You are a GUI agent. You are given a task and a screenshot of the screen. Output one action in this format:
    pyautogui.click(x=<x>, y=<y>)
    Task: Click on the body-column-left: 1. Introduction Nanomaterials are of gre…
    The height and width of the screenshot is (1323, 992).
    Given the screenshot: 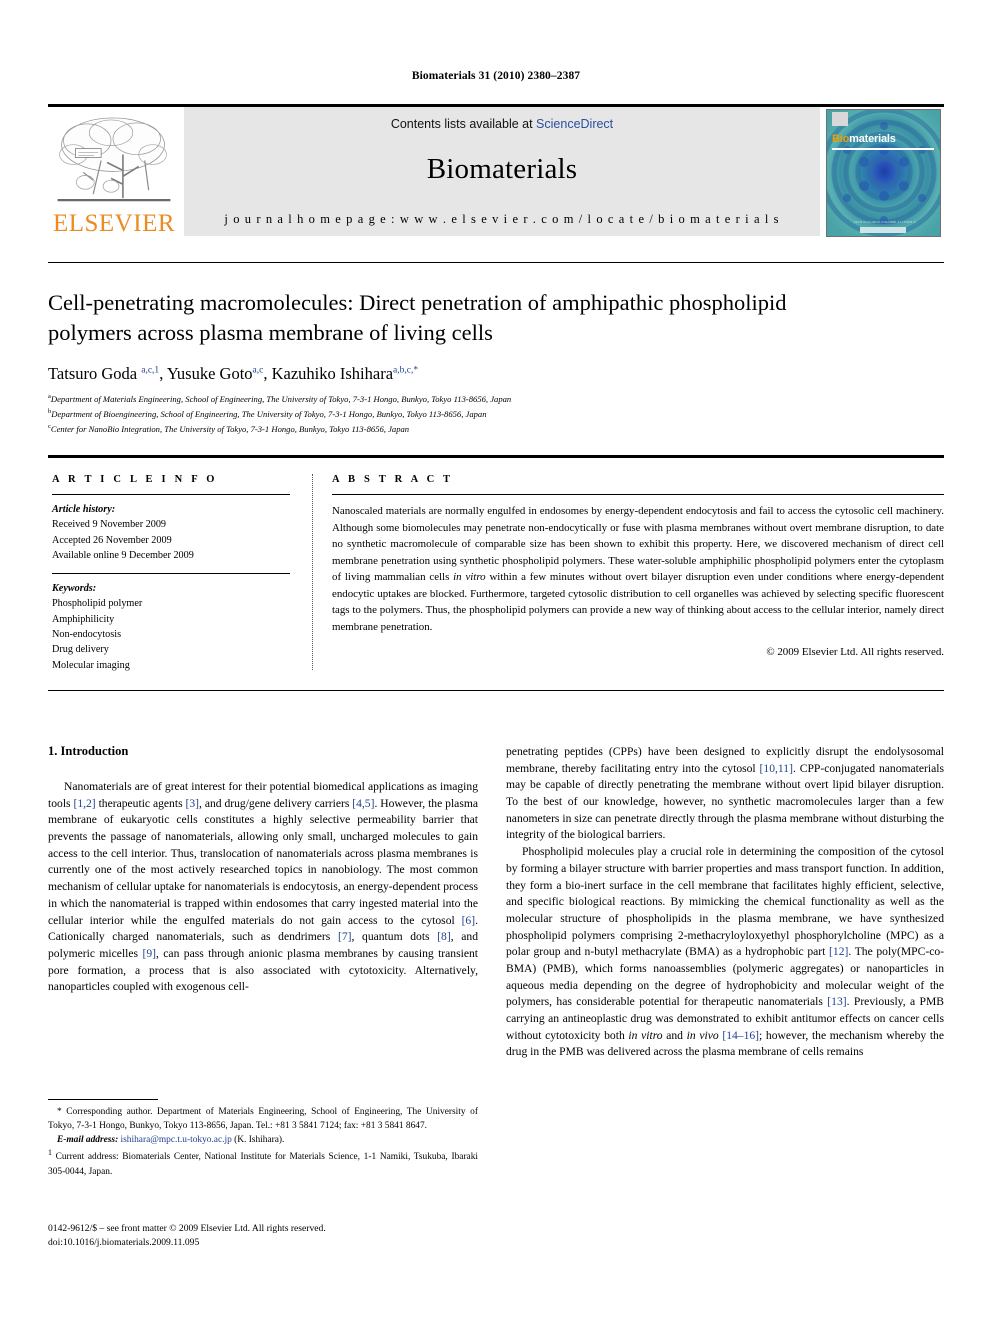 What is the action you would take?
    pyautogui.click(x=263, y=870)
    